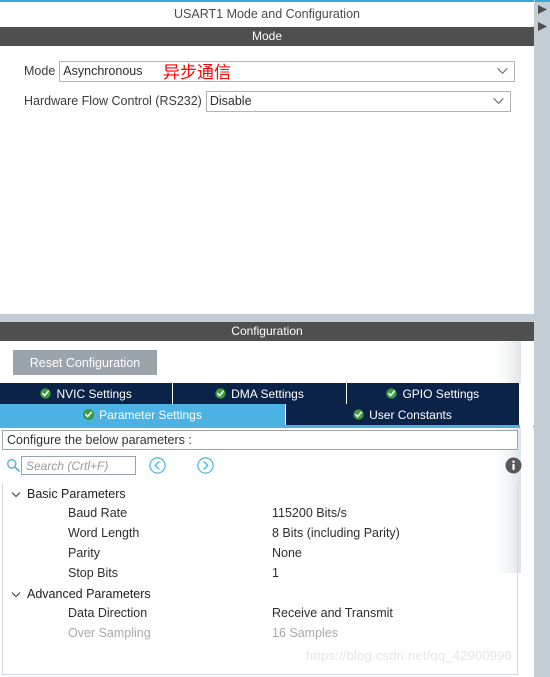 The image size is (550, 677). I want to click on tab-bar-secondary: Parameter Settings User Constants, so click(267, 414).